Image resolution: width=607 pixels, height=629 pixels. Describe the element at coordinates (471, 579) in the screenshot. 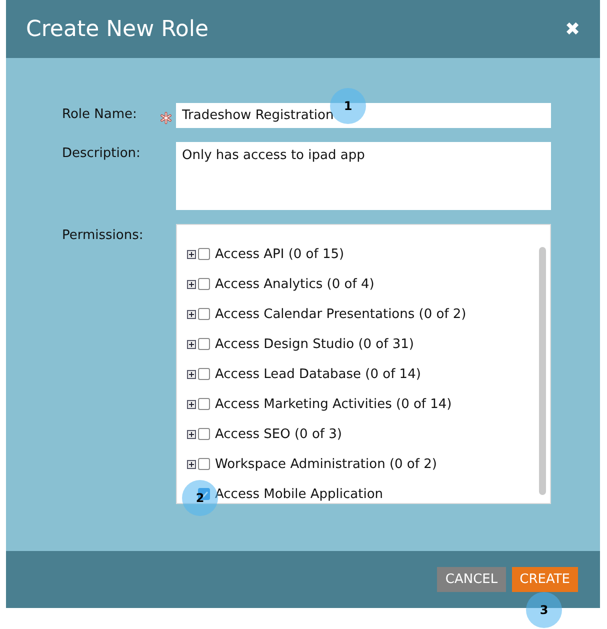

I see `cancel-button: CANCEL` at that location.